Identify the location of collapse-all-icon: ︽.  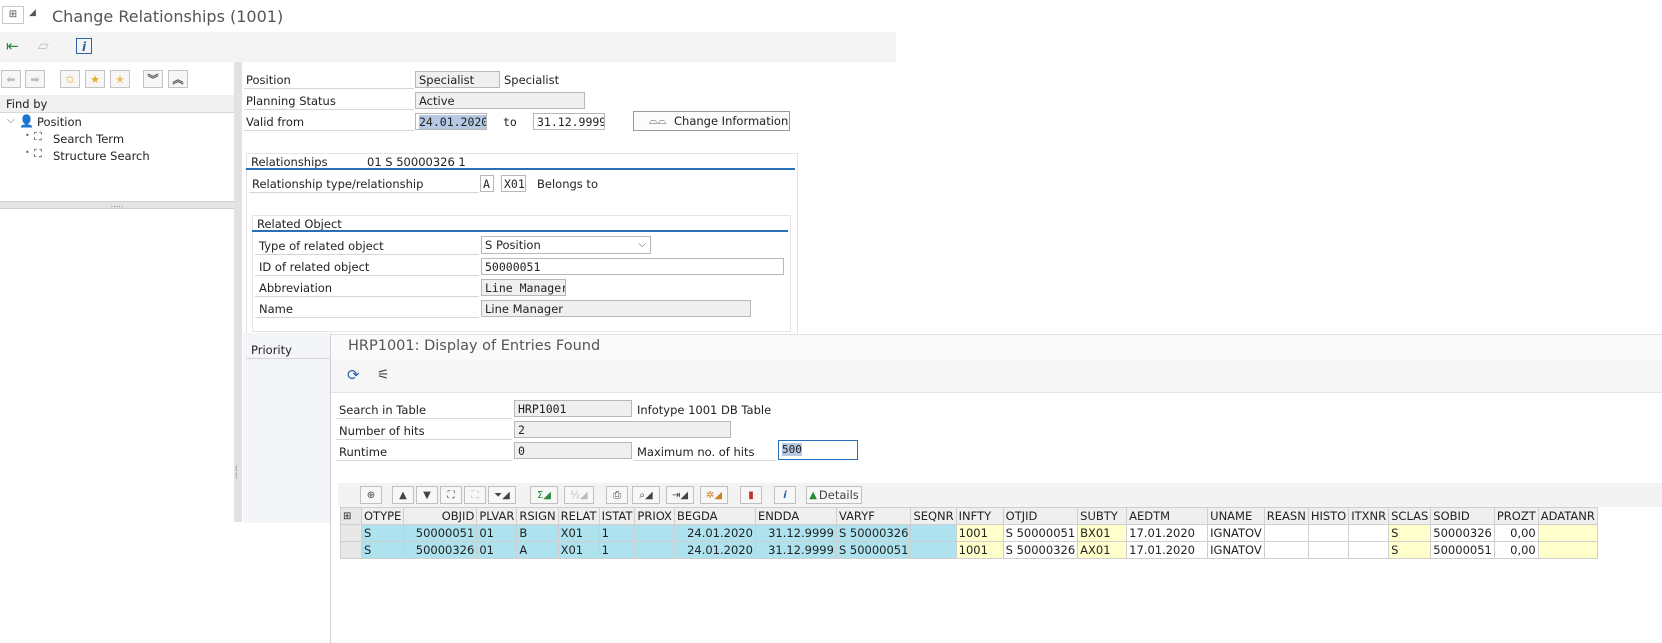
(178, 79).